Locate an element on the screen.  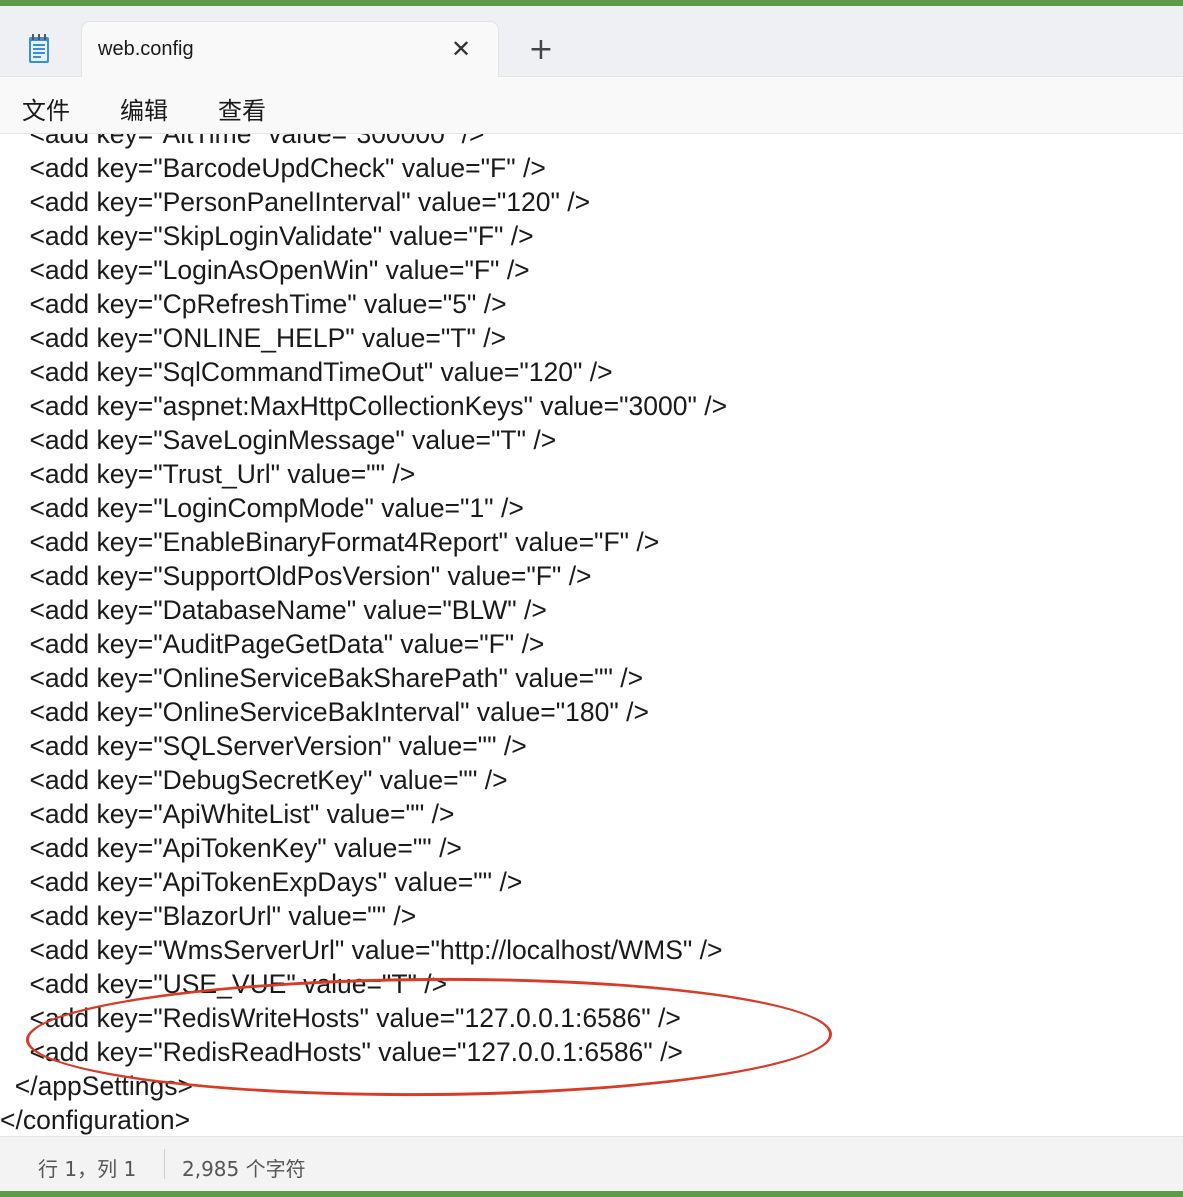
close-icon: ✕ is located at coordinates (461, 49).